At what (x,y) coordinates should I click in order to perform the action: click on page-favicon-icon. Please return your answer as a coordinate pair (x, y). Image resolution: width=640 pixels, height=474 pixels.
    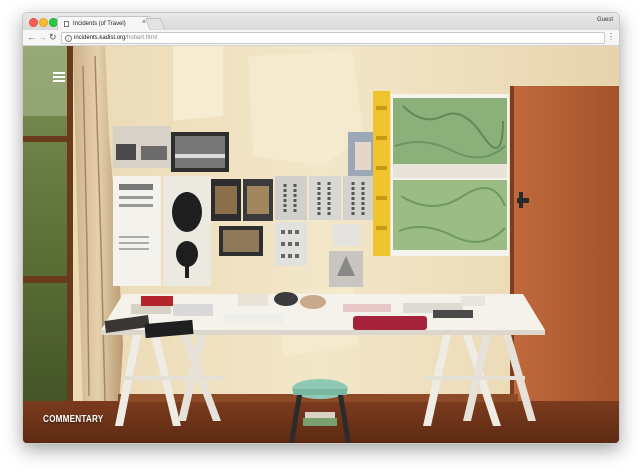
    Looking at the image, I should click on (66, 24).